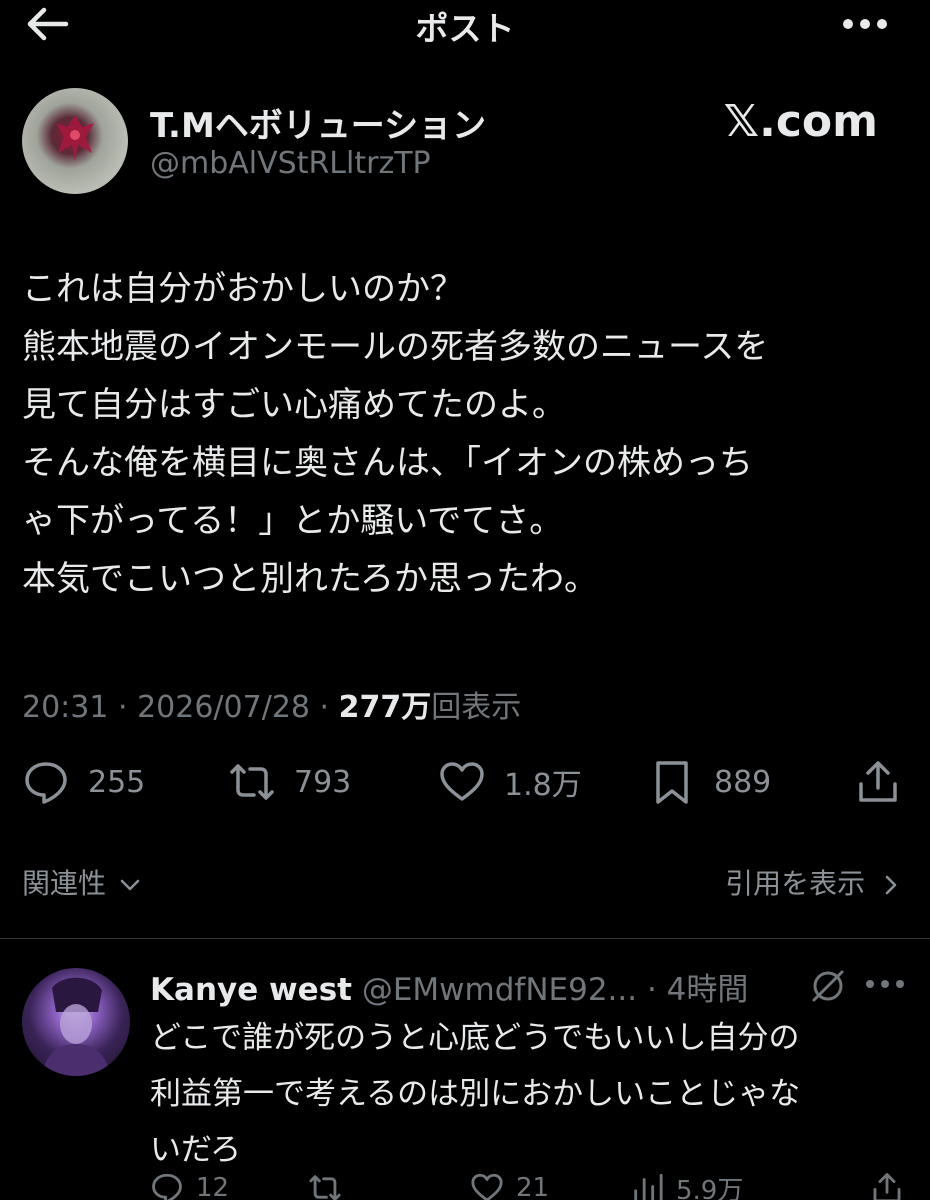 This screenshot has height=1200, width=930. What do you see at coordinates (318, 122) in the screenshot?
I see `author-name: T.Mヘボリューション` at bounding box center [318, 122].